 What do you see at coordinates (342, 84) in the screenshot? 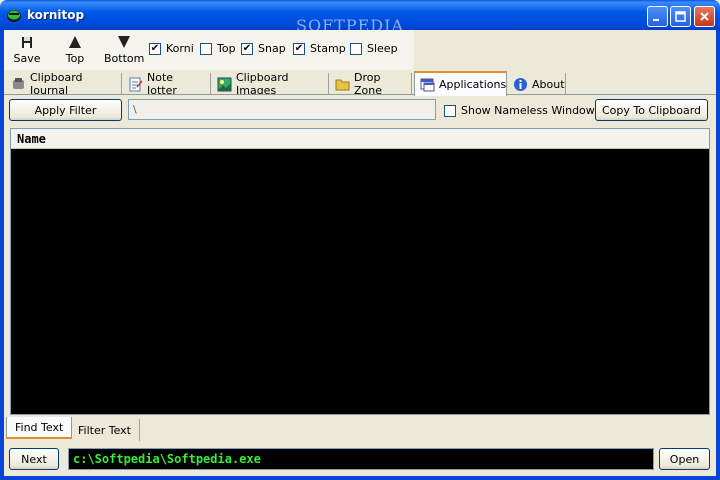
I see `folder-icon` at bounding box center [342, 84].